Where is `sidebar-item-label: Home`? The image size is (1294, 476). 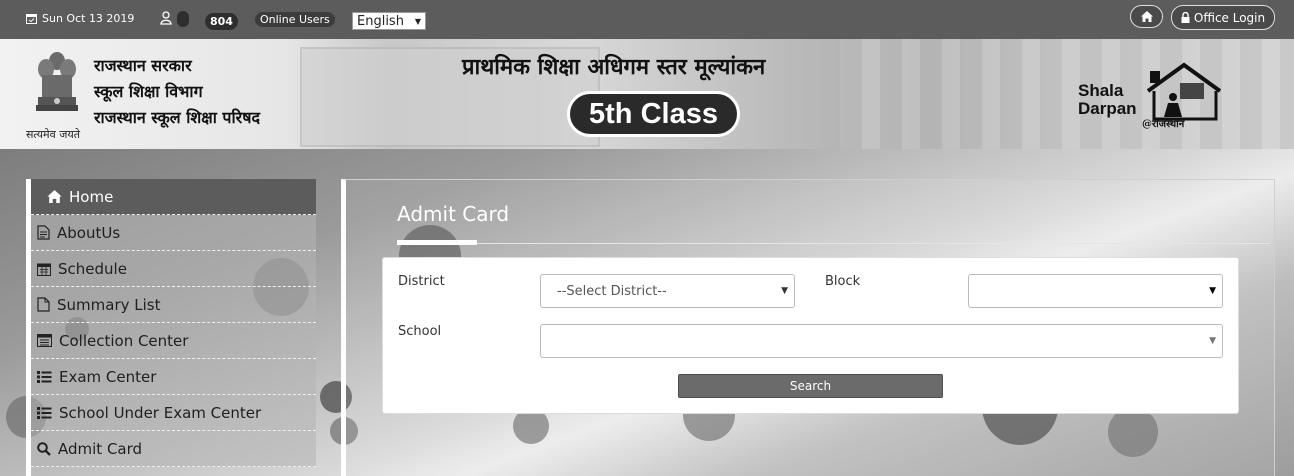
sidebar-item-label: Home is located at coordinates (91, 196).